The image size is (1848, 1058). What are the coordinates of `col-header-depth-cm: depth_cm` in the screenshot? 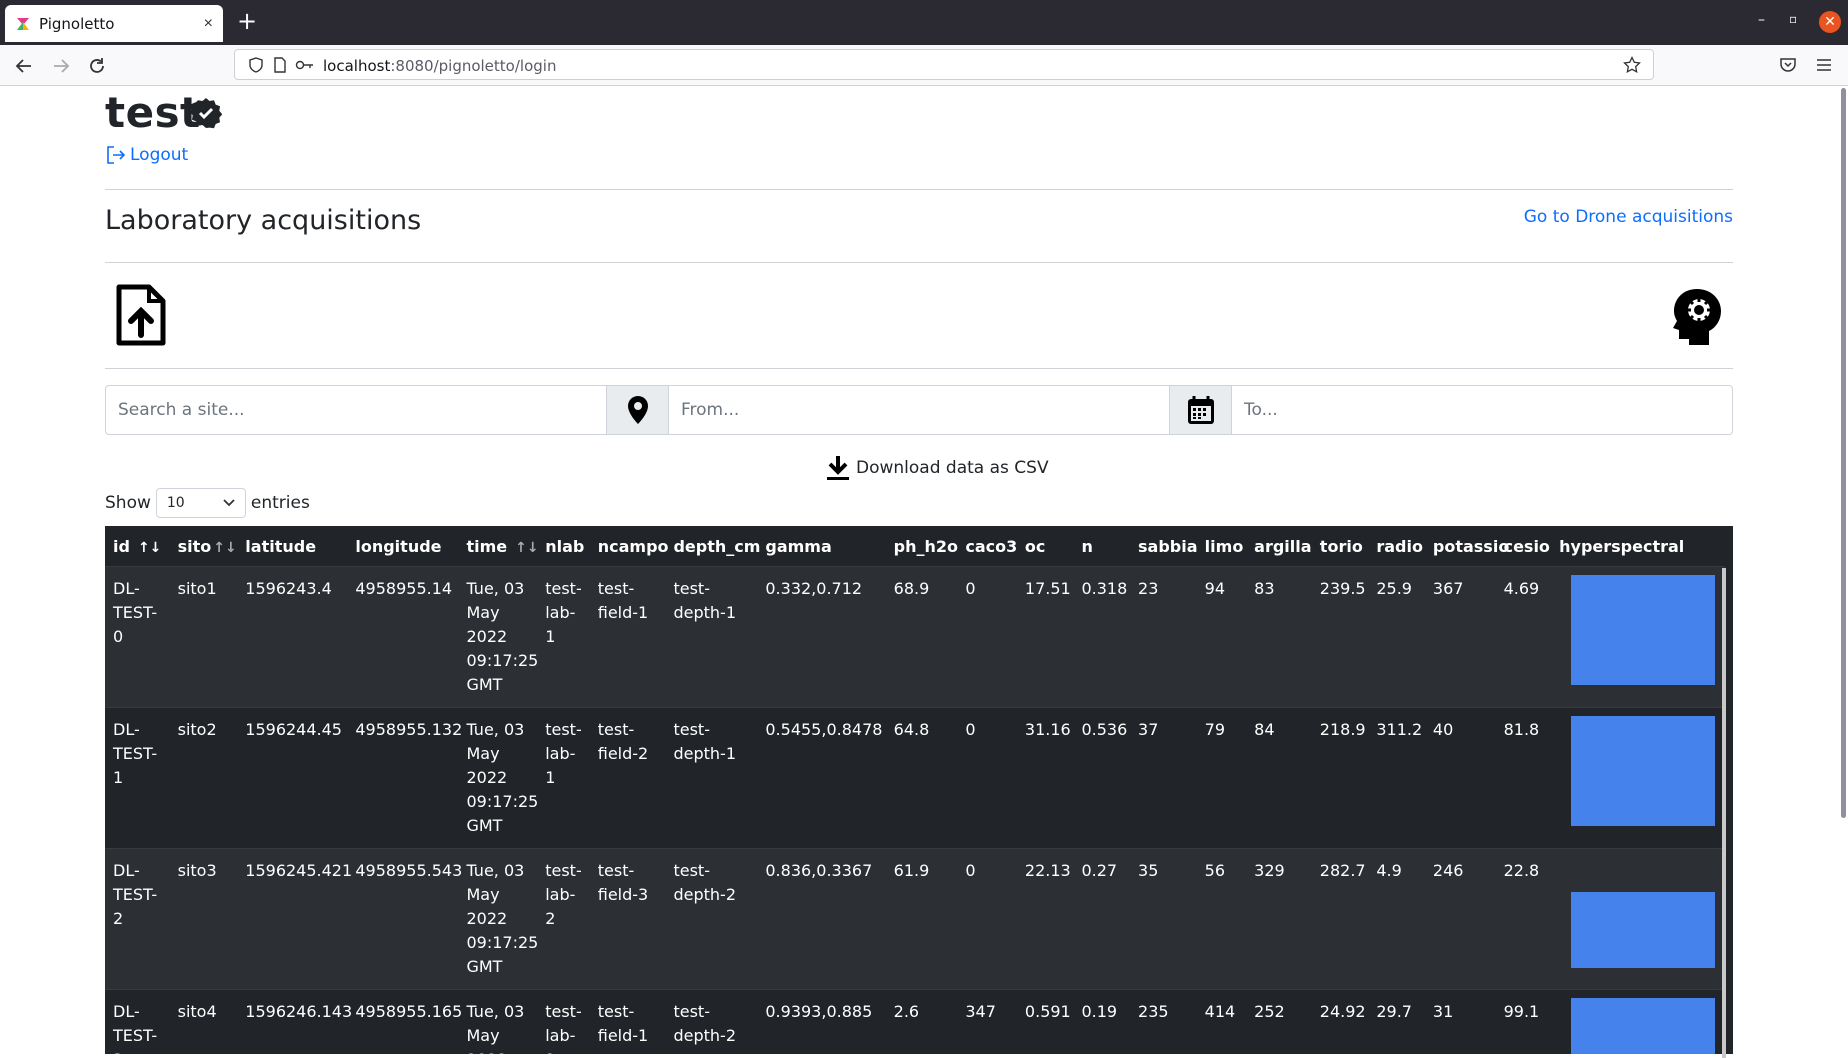 It's located at (712, 546).